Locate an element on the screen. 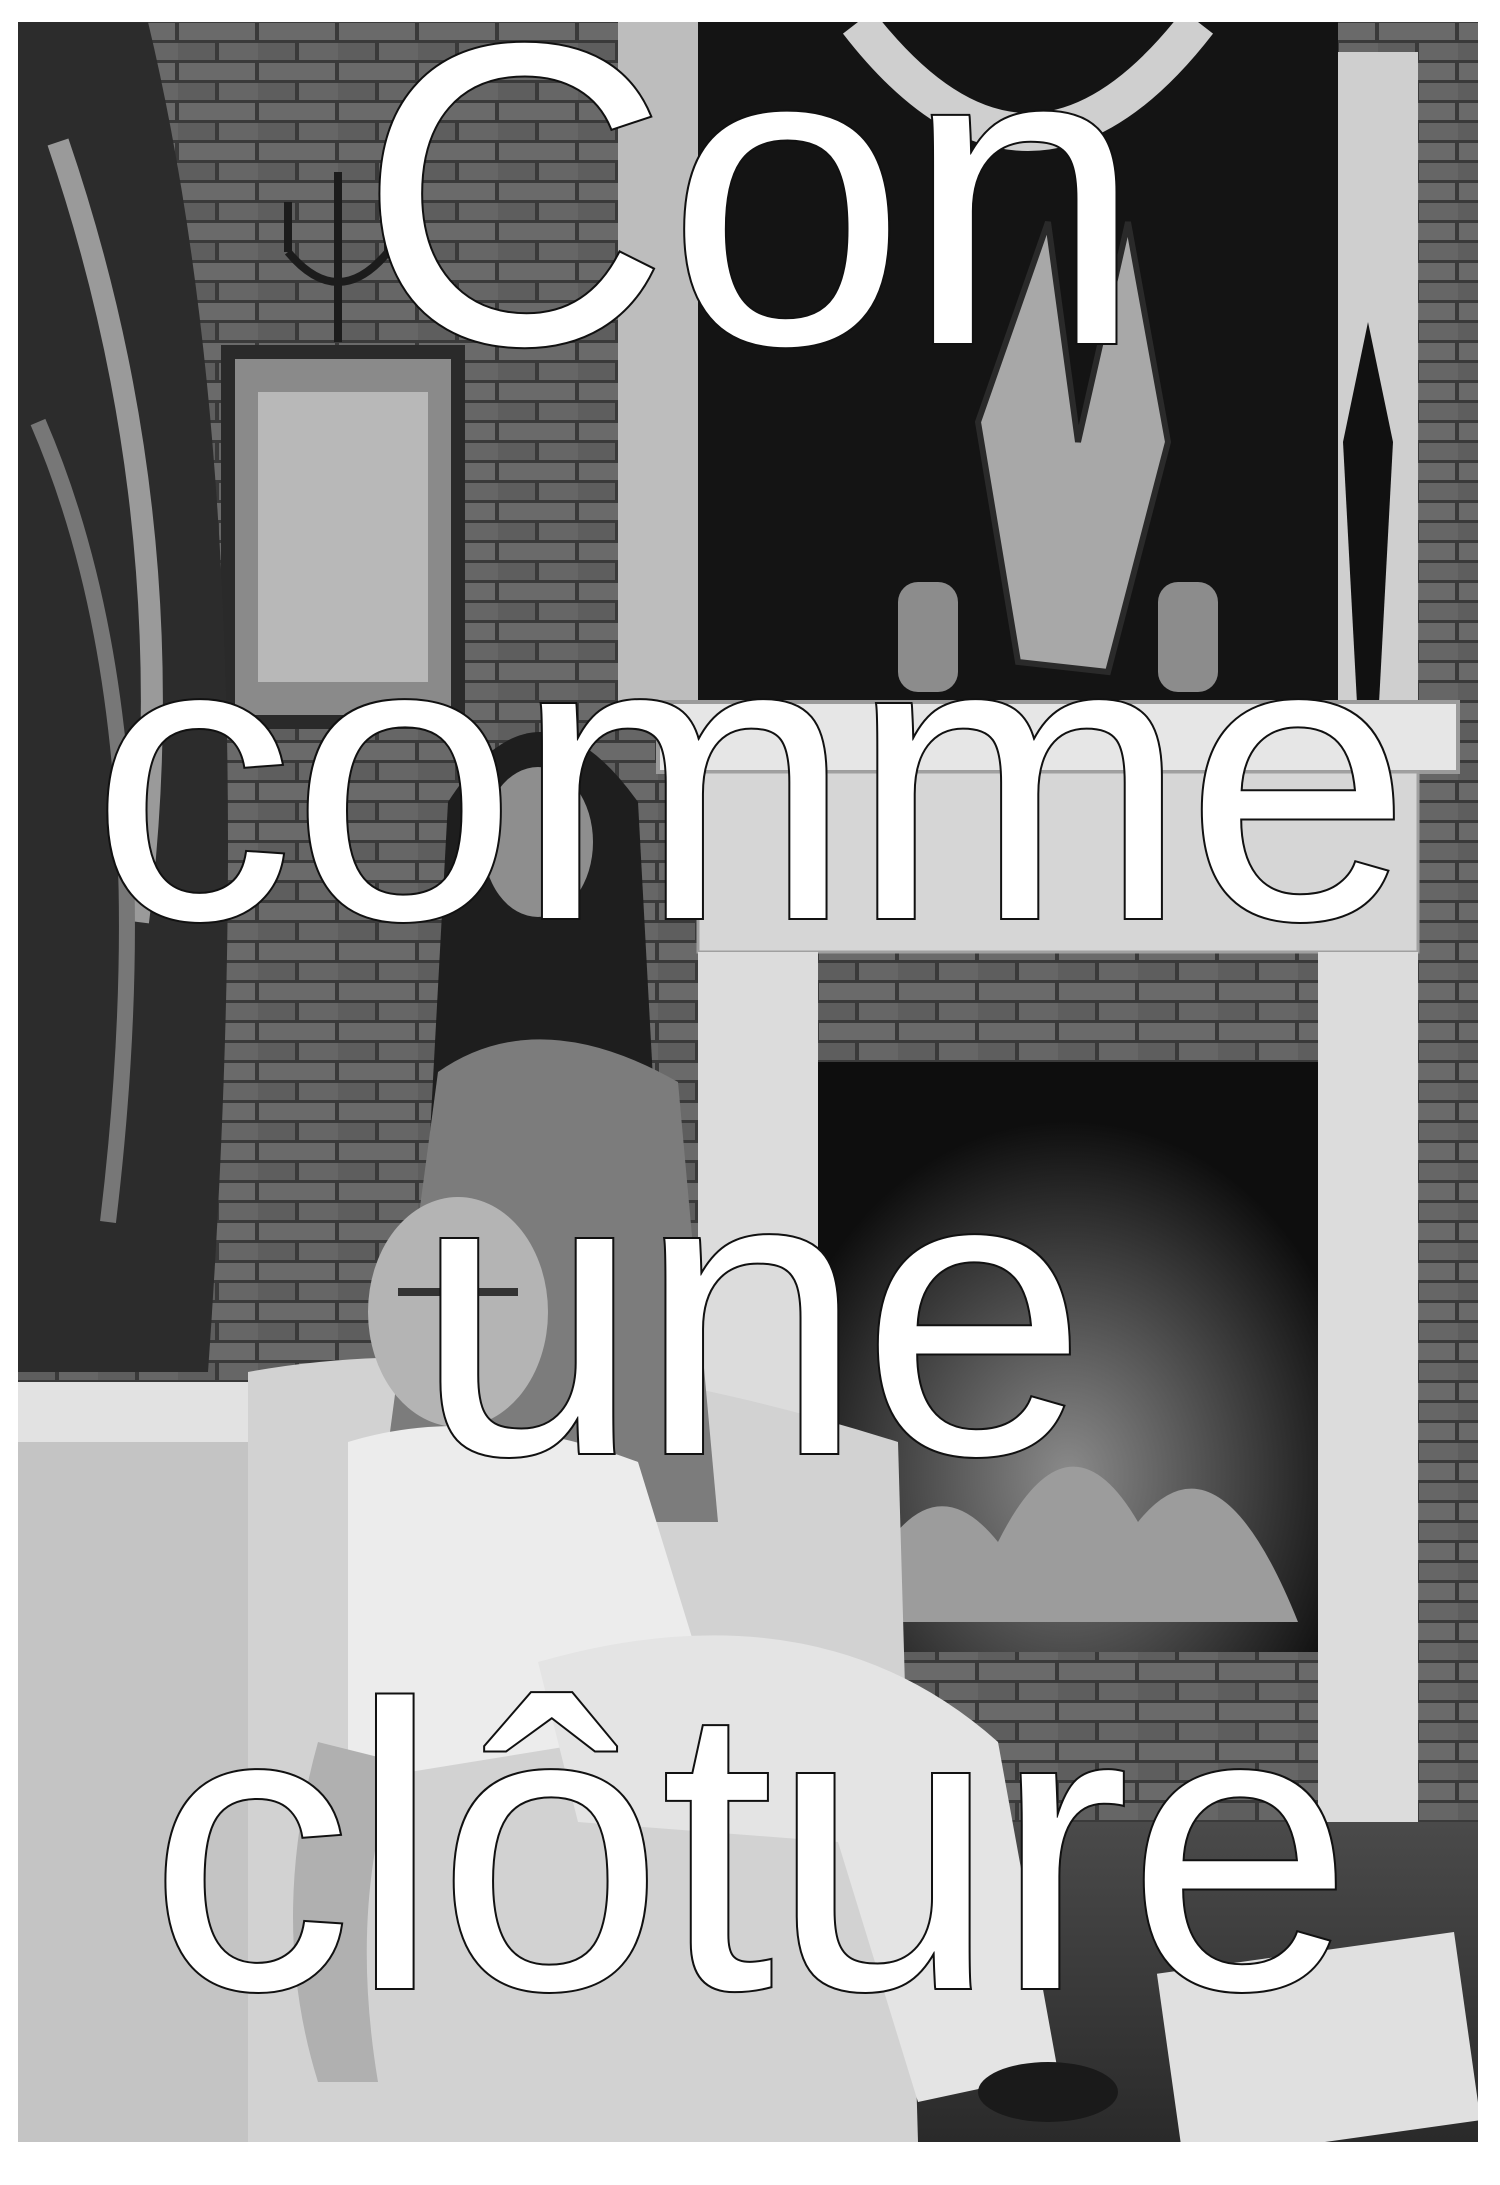 This screenshot has height=2185, width=1500. caption-line-3: une is located at coordinates (751, 1312).